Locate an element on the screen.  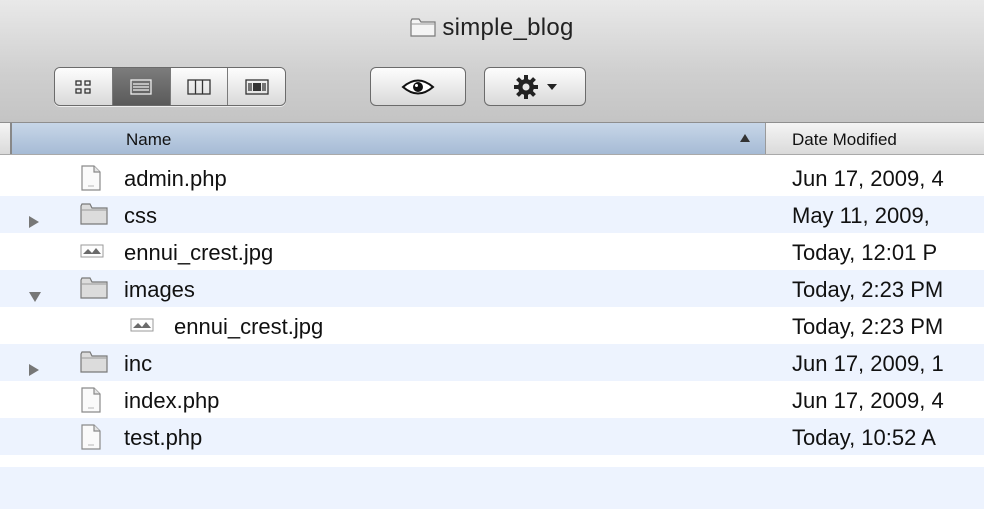
action-menu-button is located at coordinates (535, 86).